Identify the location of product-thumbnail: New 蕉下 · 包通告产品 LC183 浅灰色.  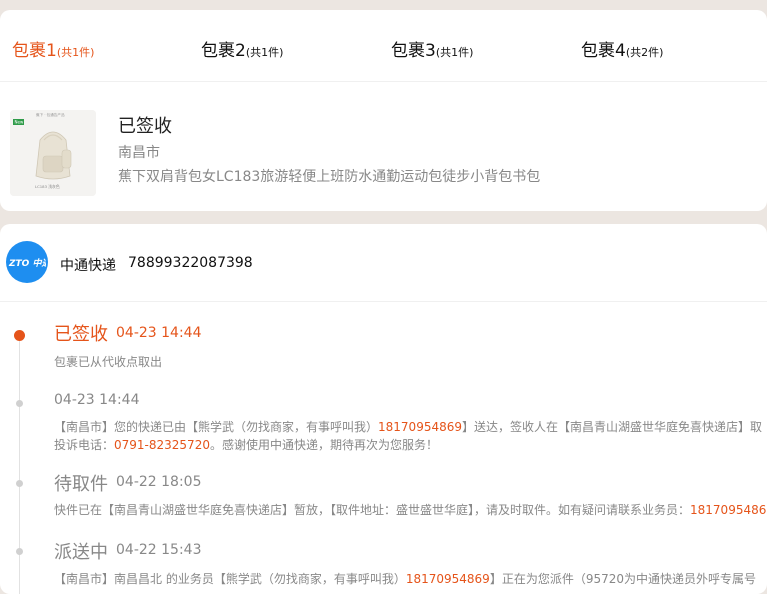
(53, 153).